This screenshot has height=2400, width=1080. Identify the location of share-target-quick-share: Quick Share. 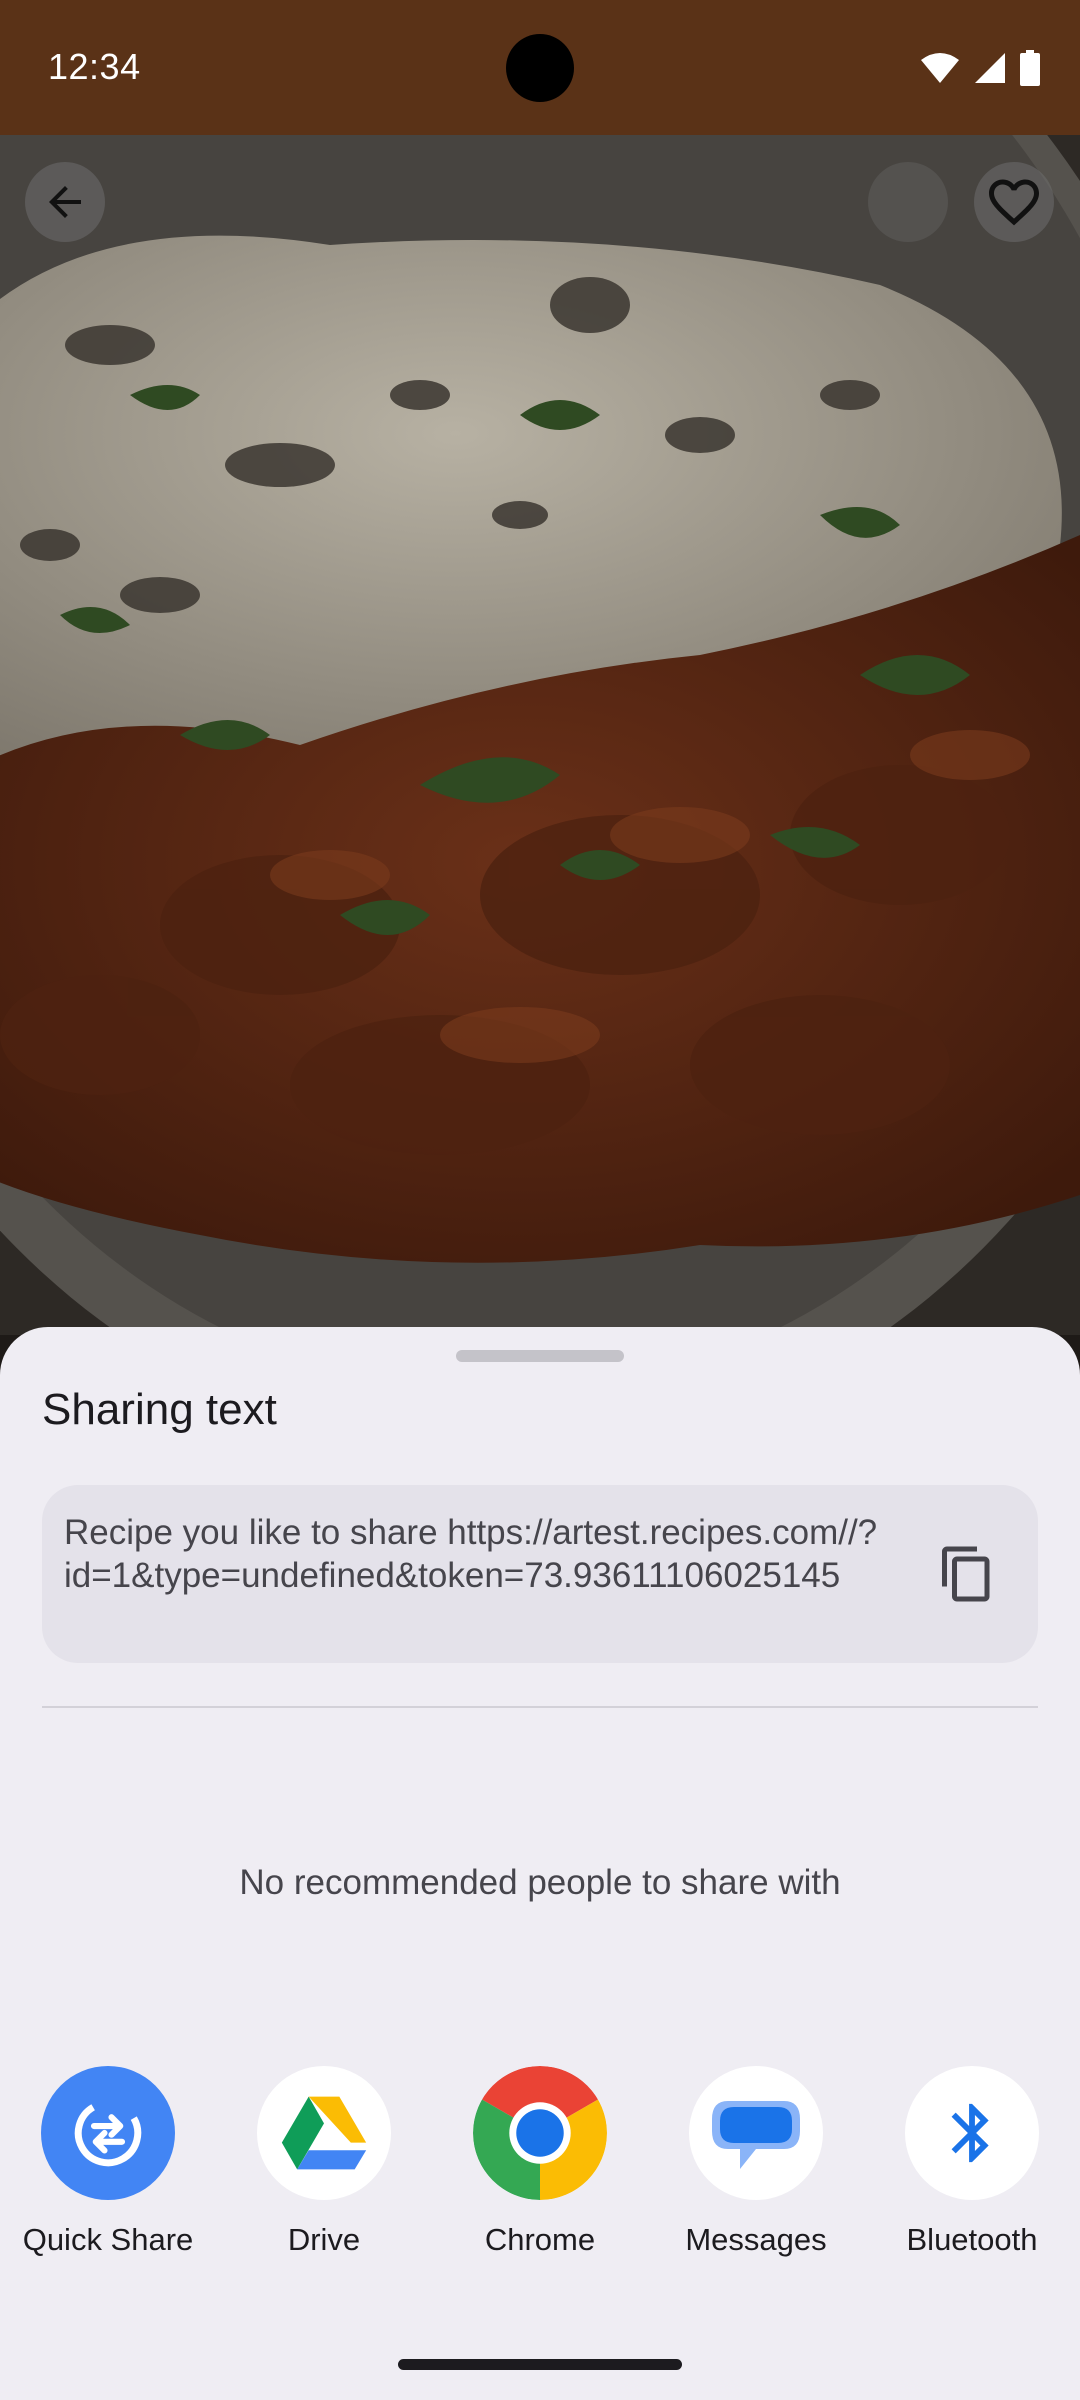
(108, 2162).